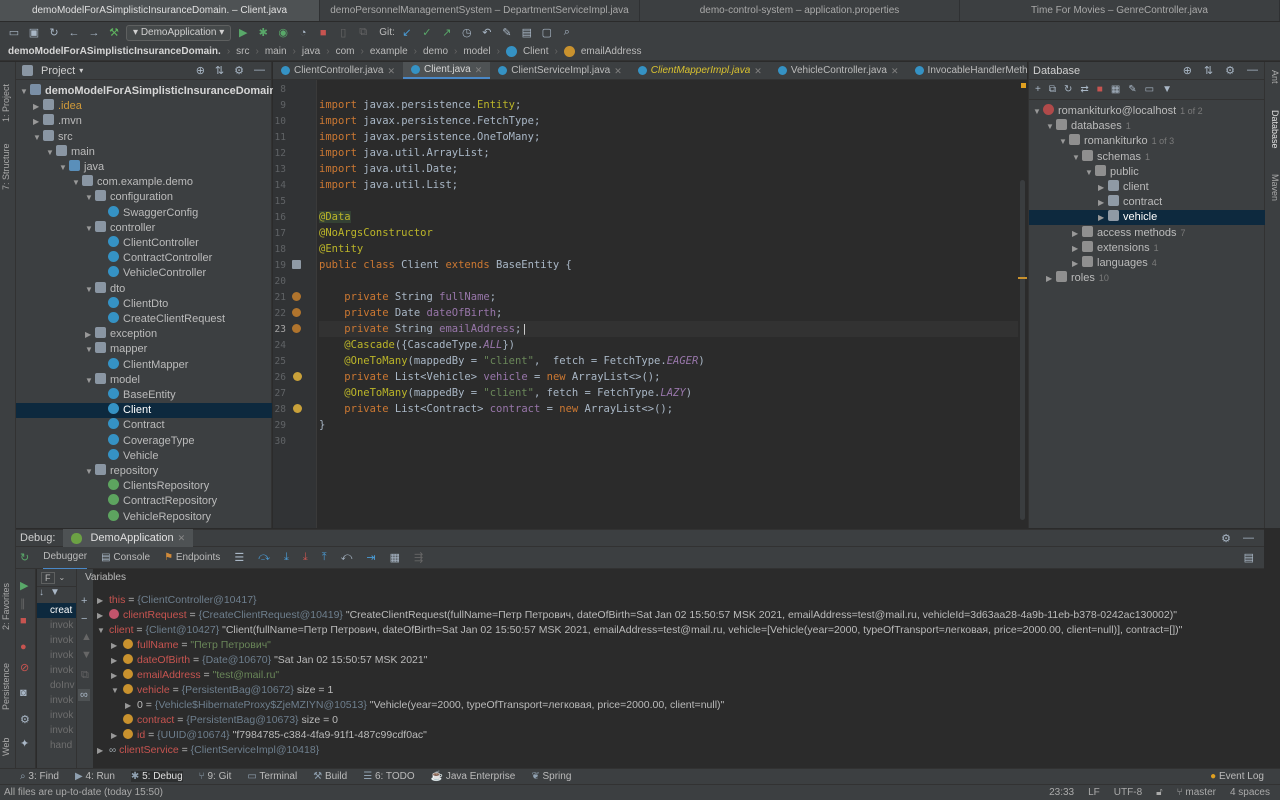 The height and width of the screenshot is (800, 1280). Describe the element at coordinates (86, 637) in the screenshot. I see `move-up-icon: ▲` at that location.